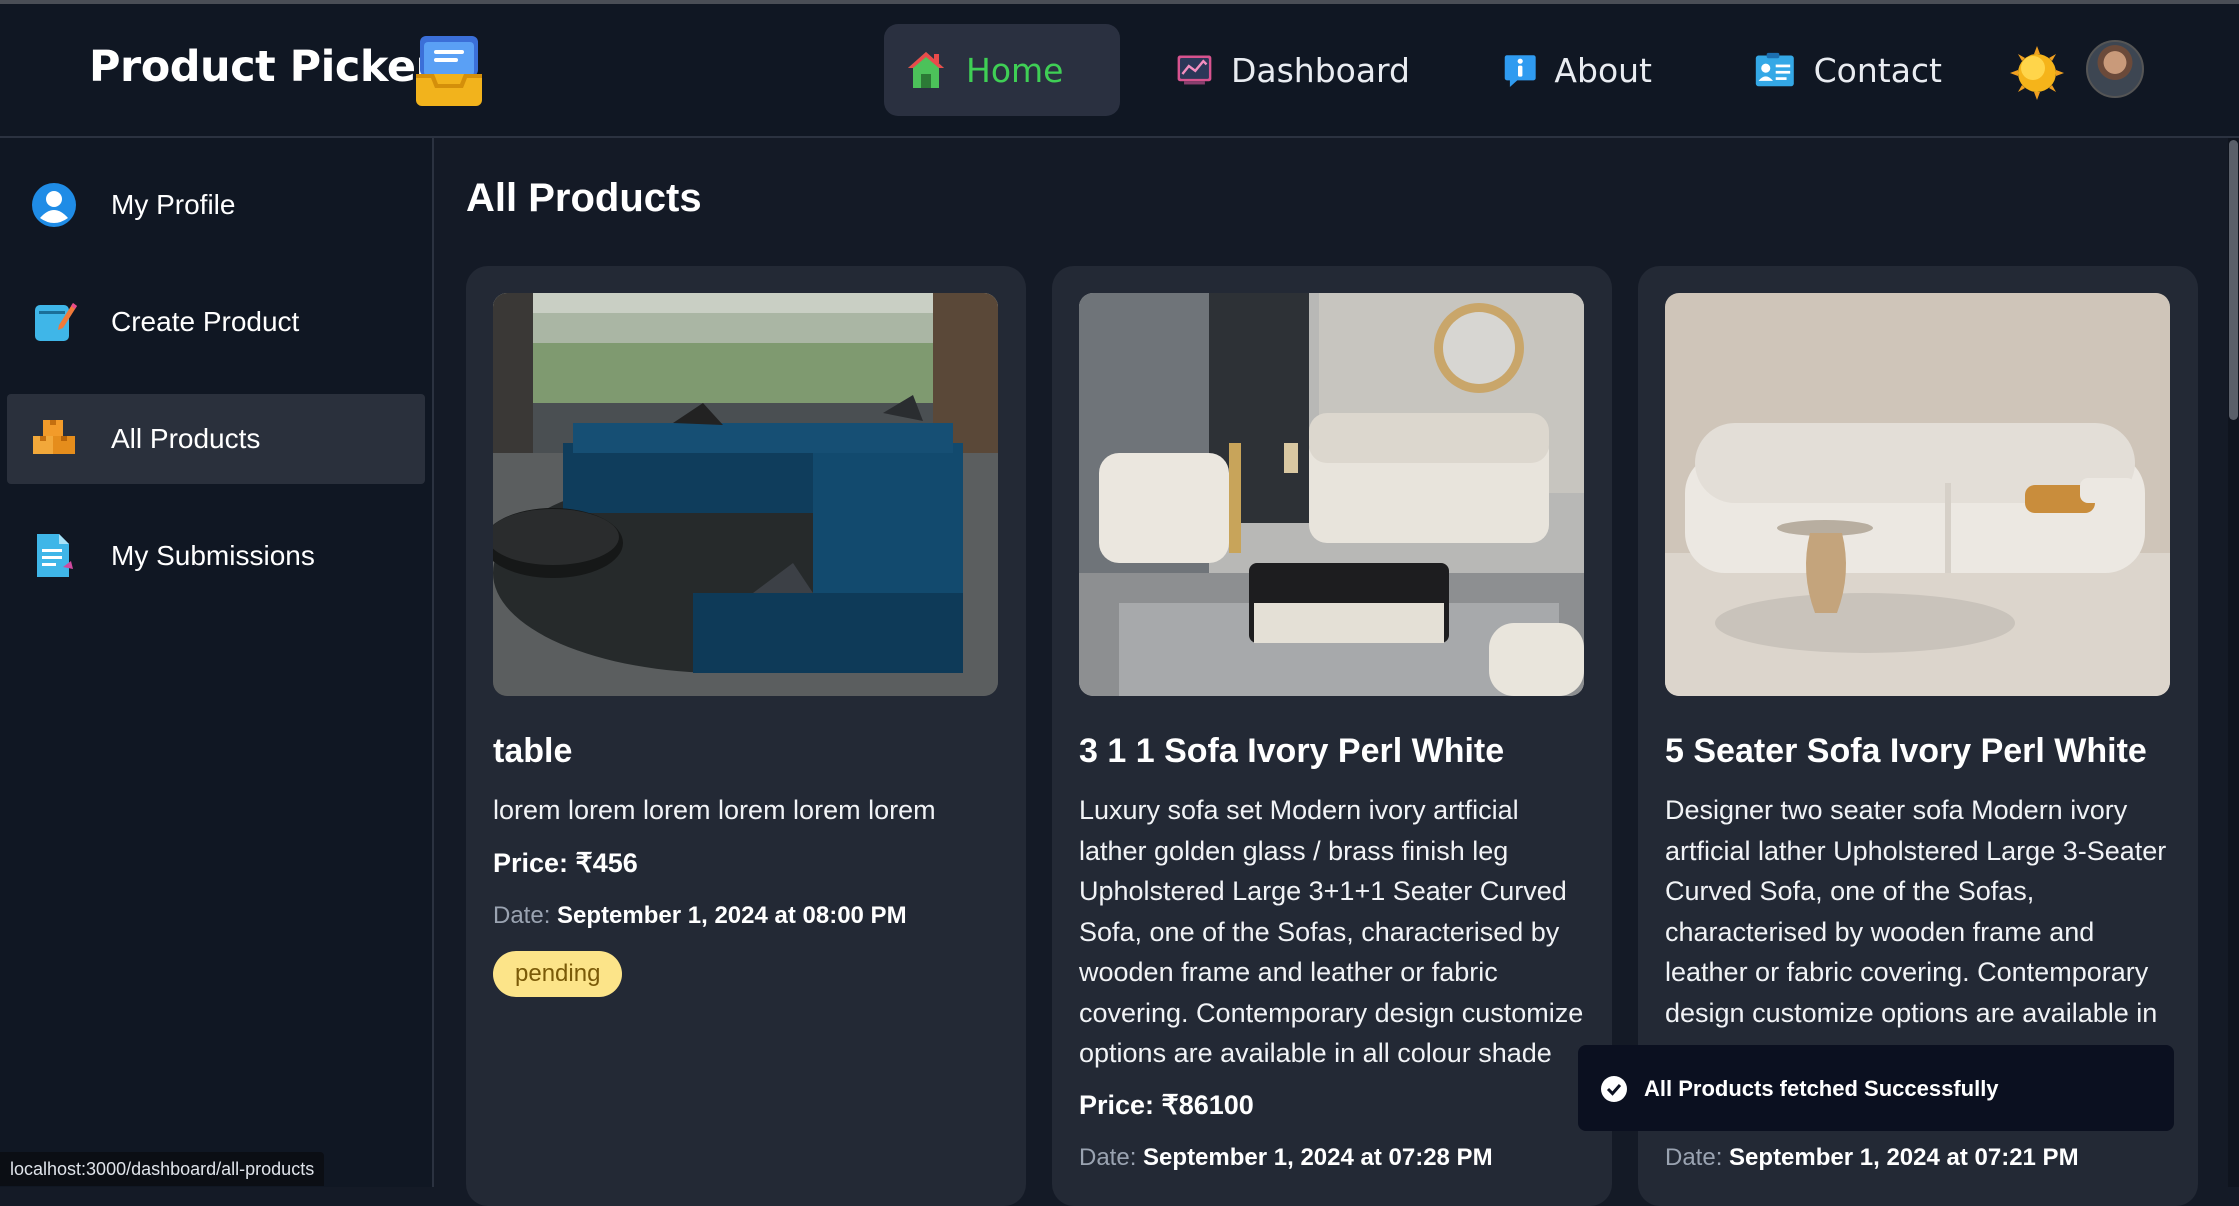  I want to click on product-date: Date: September 1, 2024 at 08:00 PM, so click(700, 916).